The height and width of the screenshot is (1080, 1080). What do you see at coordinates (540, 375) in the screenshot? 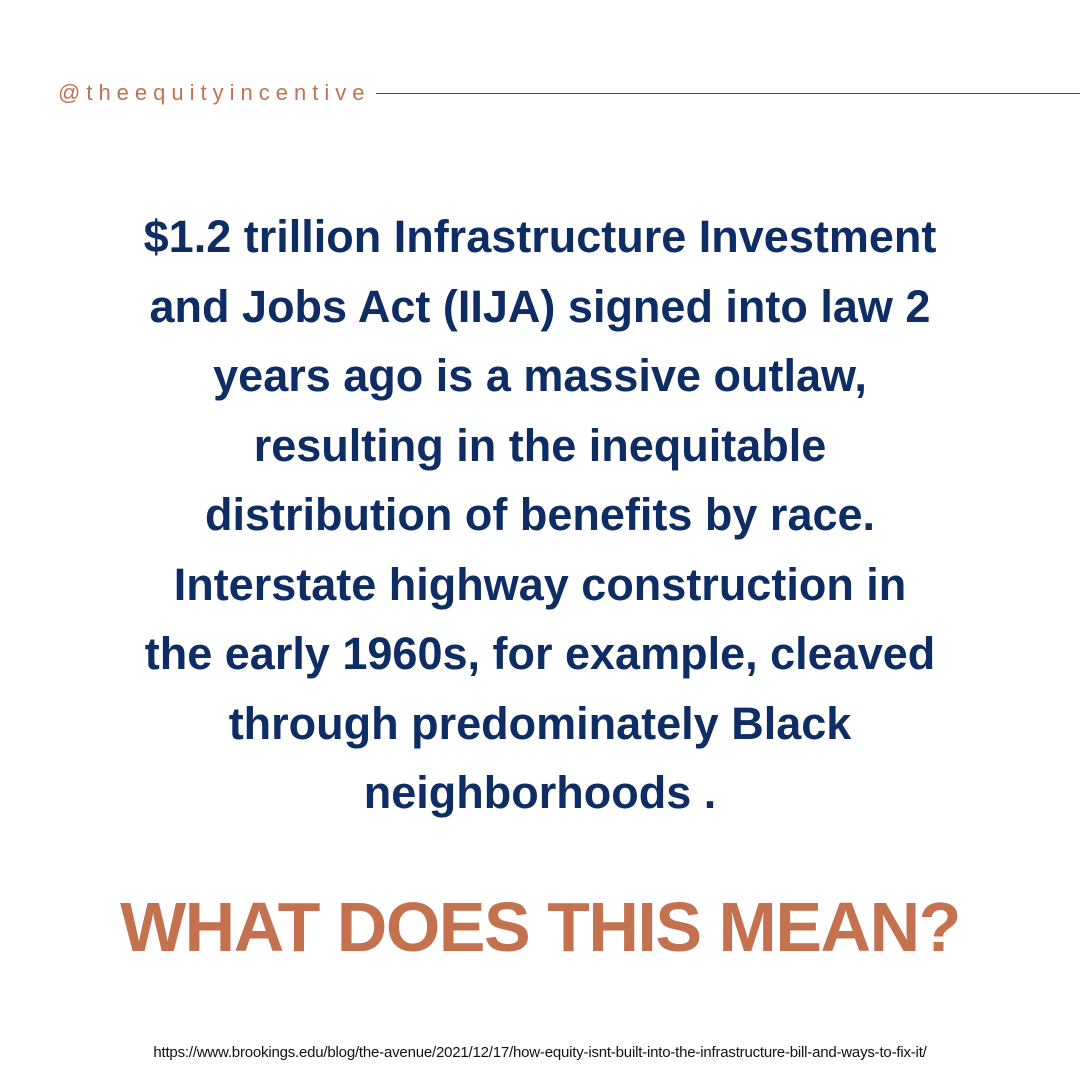
I see `statement-line: years ago is a massive outlaw,` at bounding box center [540, 375].